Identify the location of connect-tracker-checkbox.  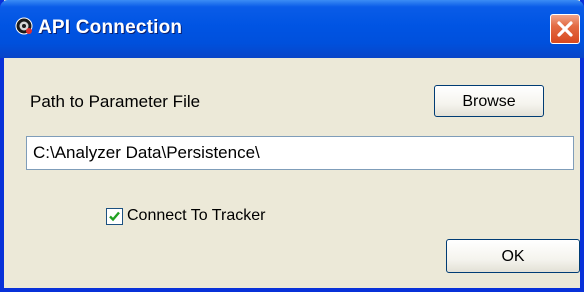
(114, 216).